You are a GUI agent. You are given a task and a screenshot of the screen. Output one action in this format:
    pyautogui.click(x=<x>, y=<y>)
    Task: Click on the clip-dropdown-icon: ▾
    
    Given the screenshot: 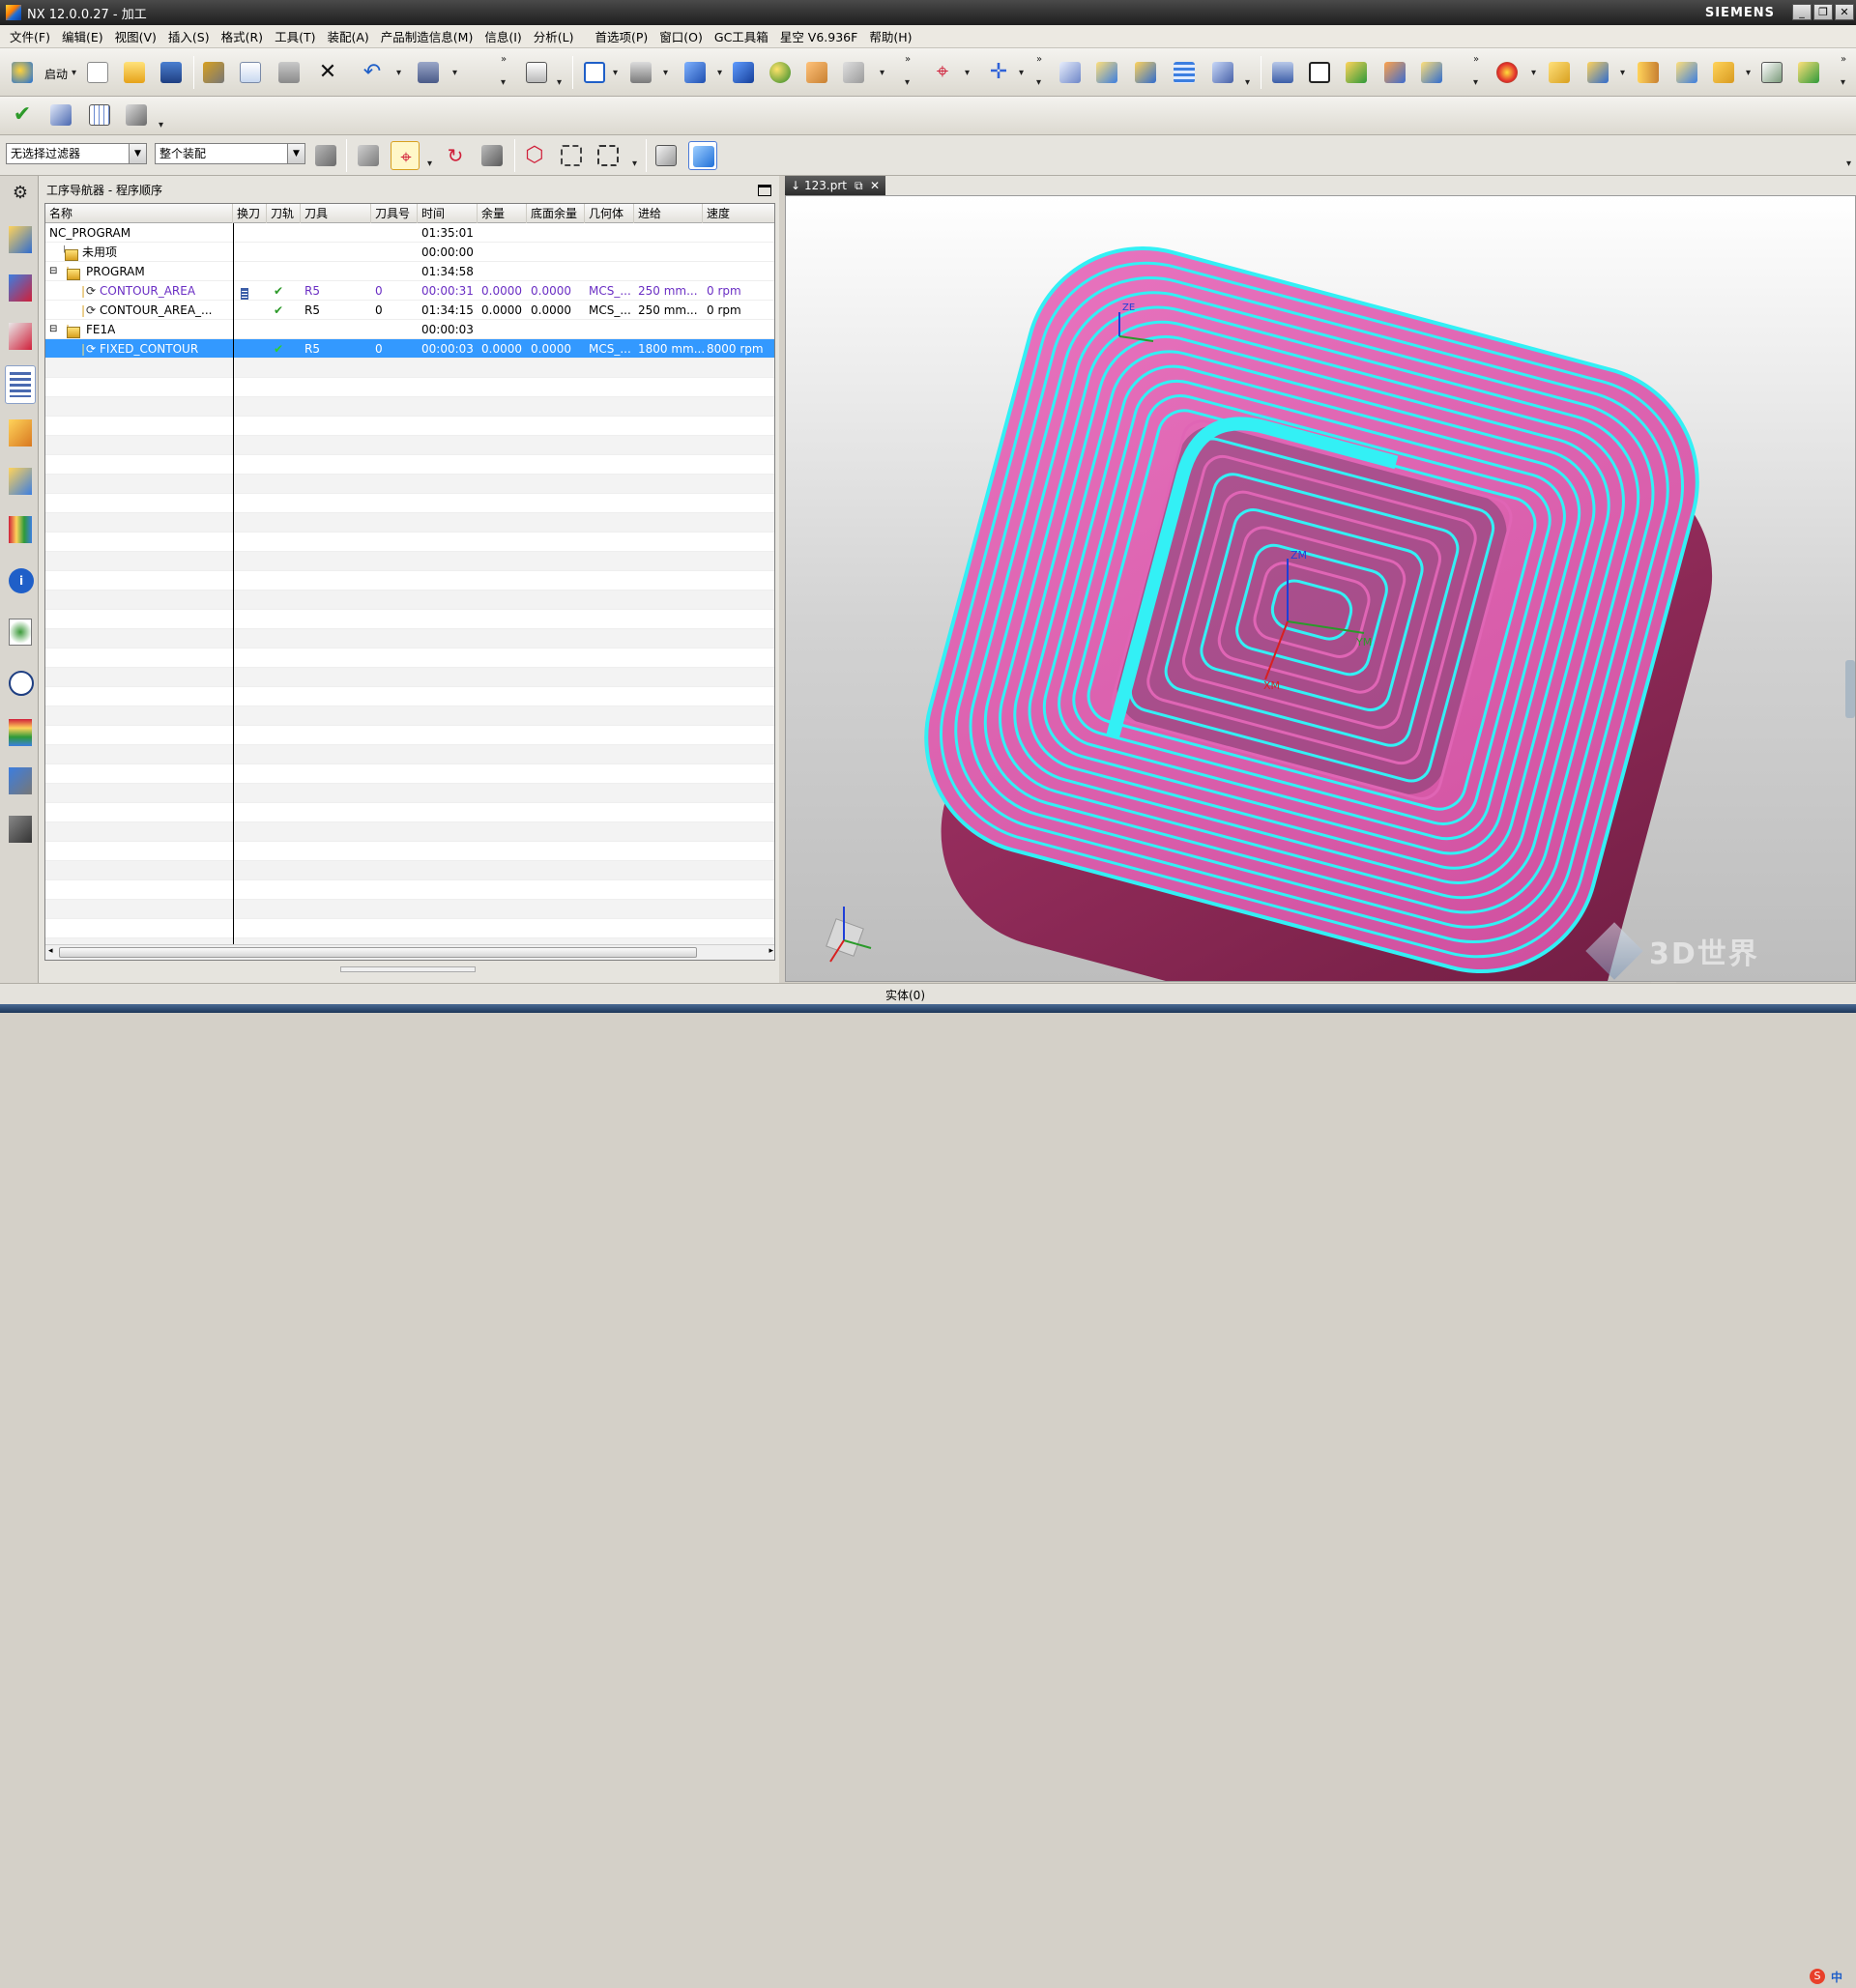 What is the action you would take?
    pyautogui.click(x=882, y=73)
    